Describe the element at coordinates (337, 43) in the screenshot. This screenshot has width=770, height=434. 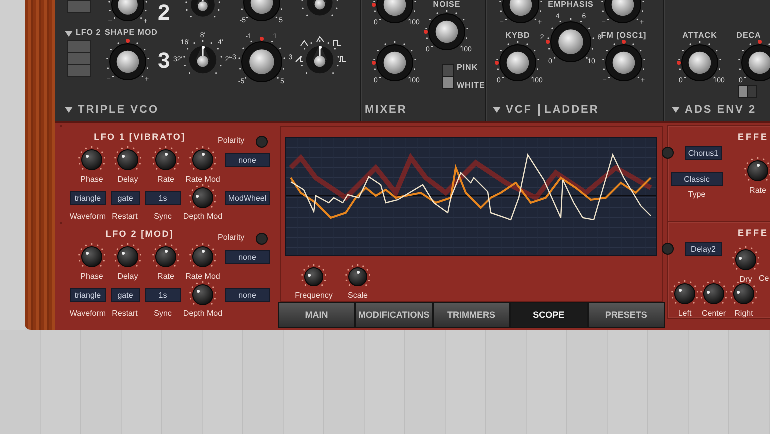
I see `square-wave-icon` at that location.